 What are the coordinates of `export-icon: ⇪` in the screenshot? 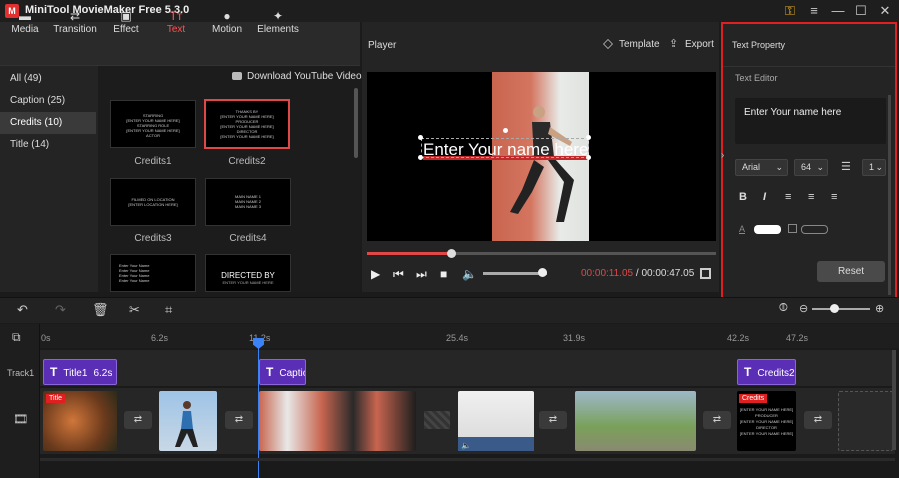 It's located at (674, 44).